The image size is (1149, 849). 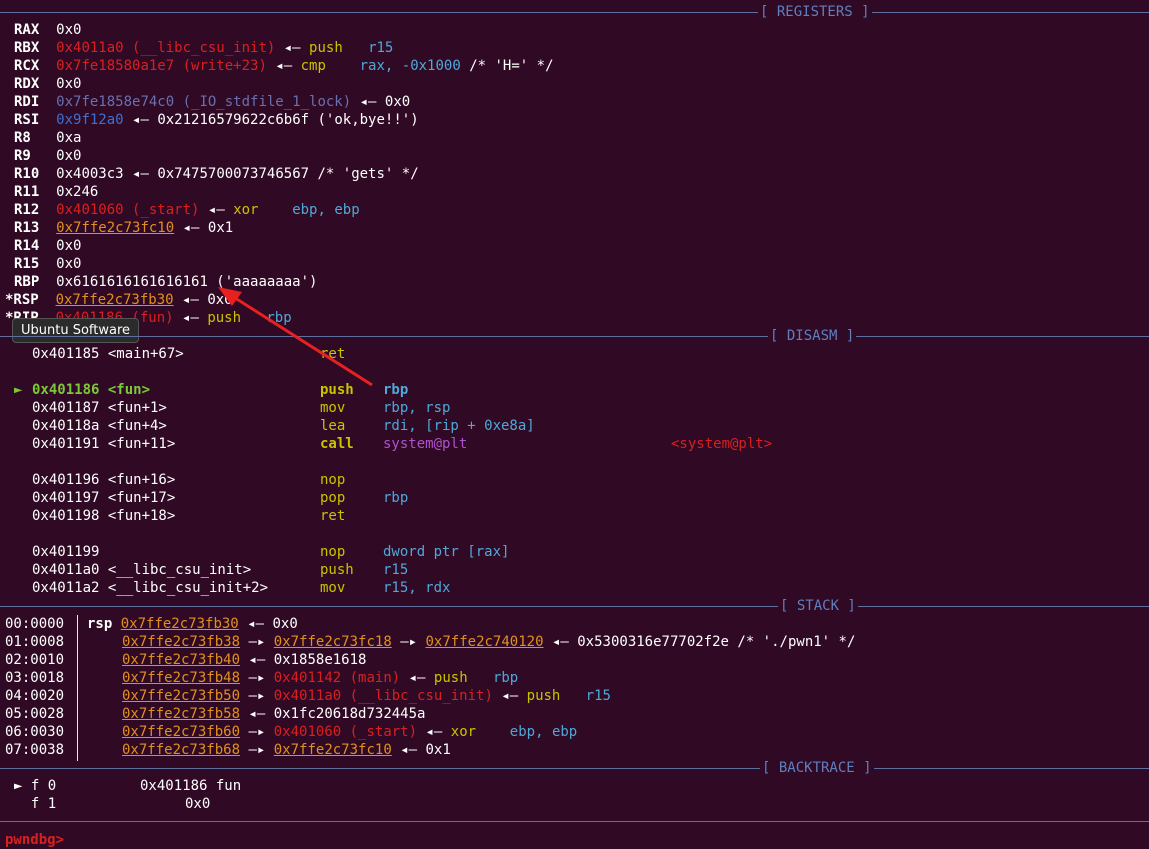 I want to click on annotation-arrow-icon, so click(x=295, y=337).